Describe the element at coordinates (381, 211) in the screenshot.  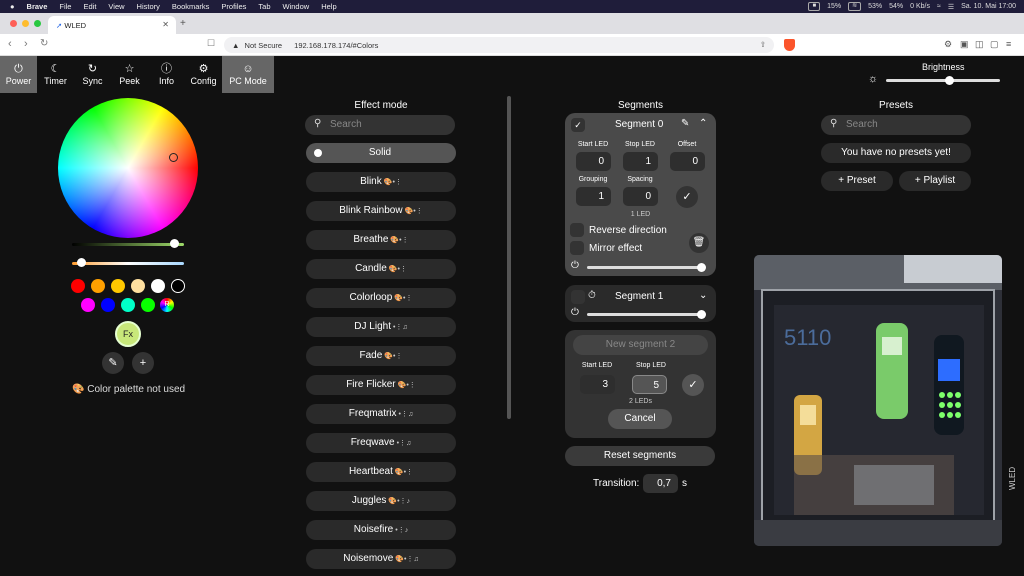
I see `effect-item: Blink Rainbow 🎨•⋮` at that location.